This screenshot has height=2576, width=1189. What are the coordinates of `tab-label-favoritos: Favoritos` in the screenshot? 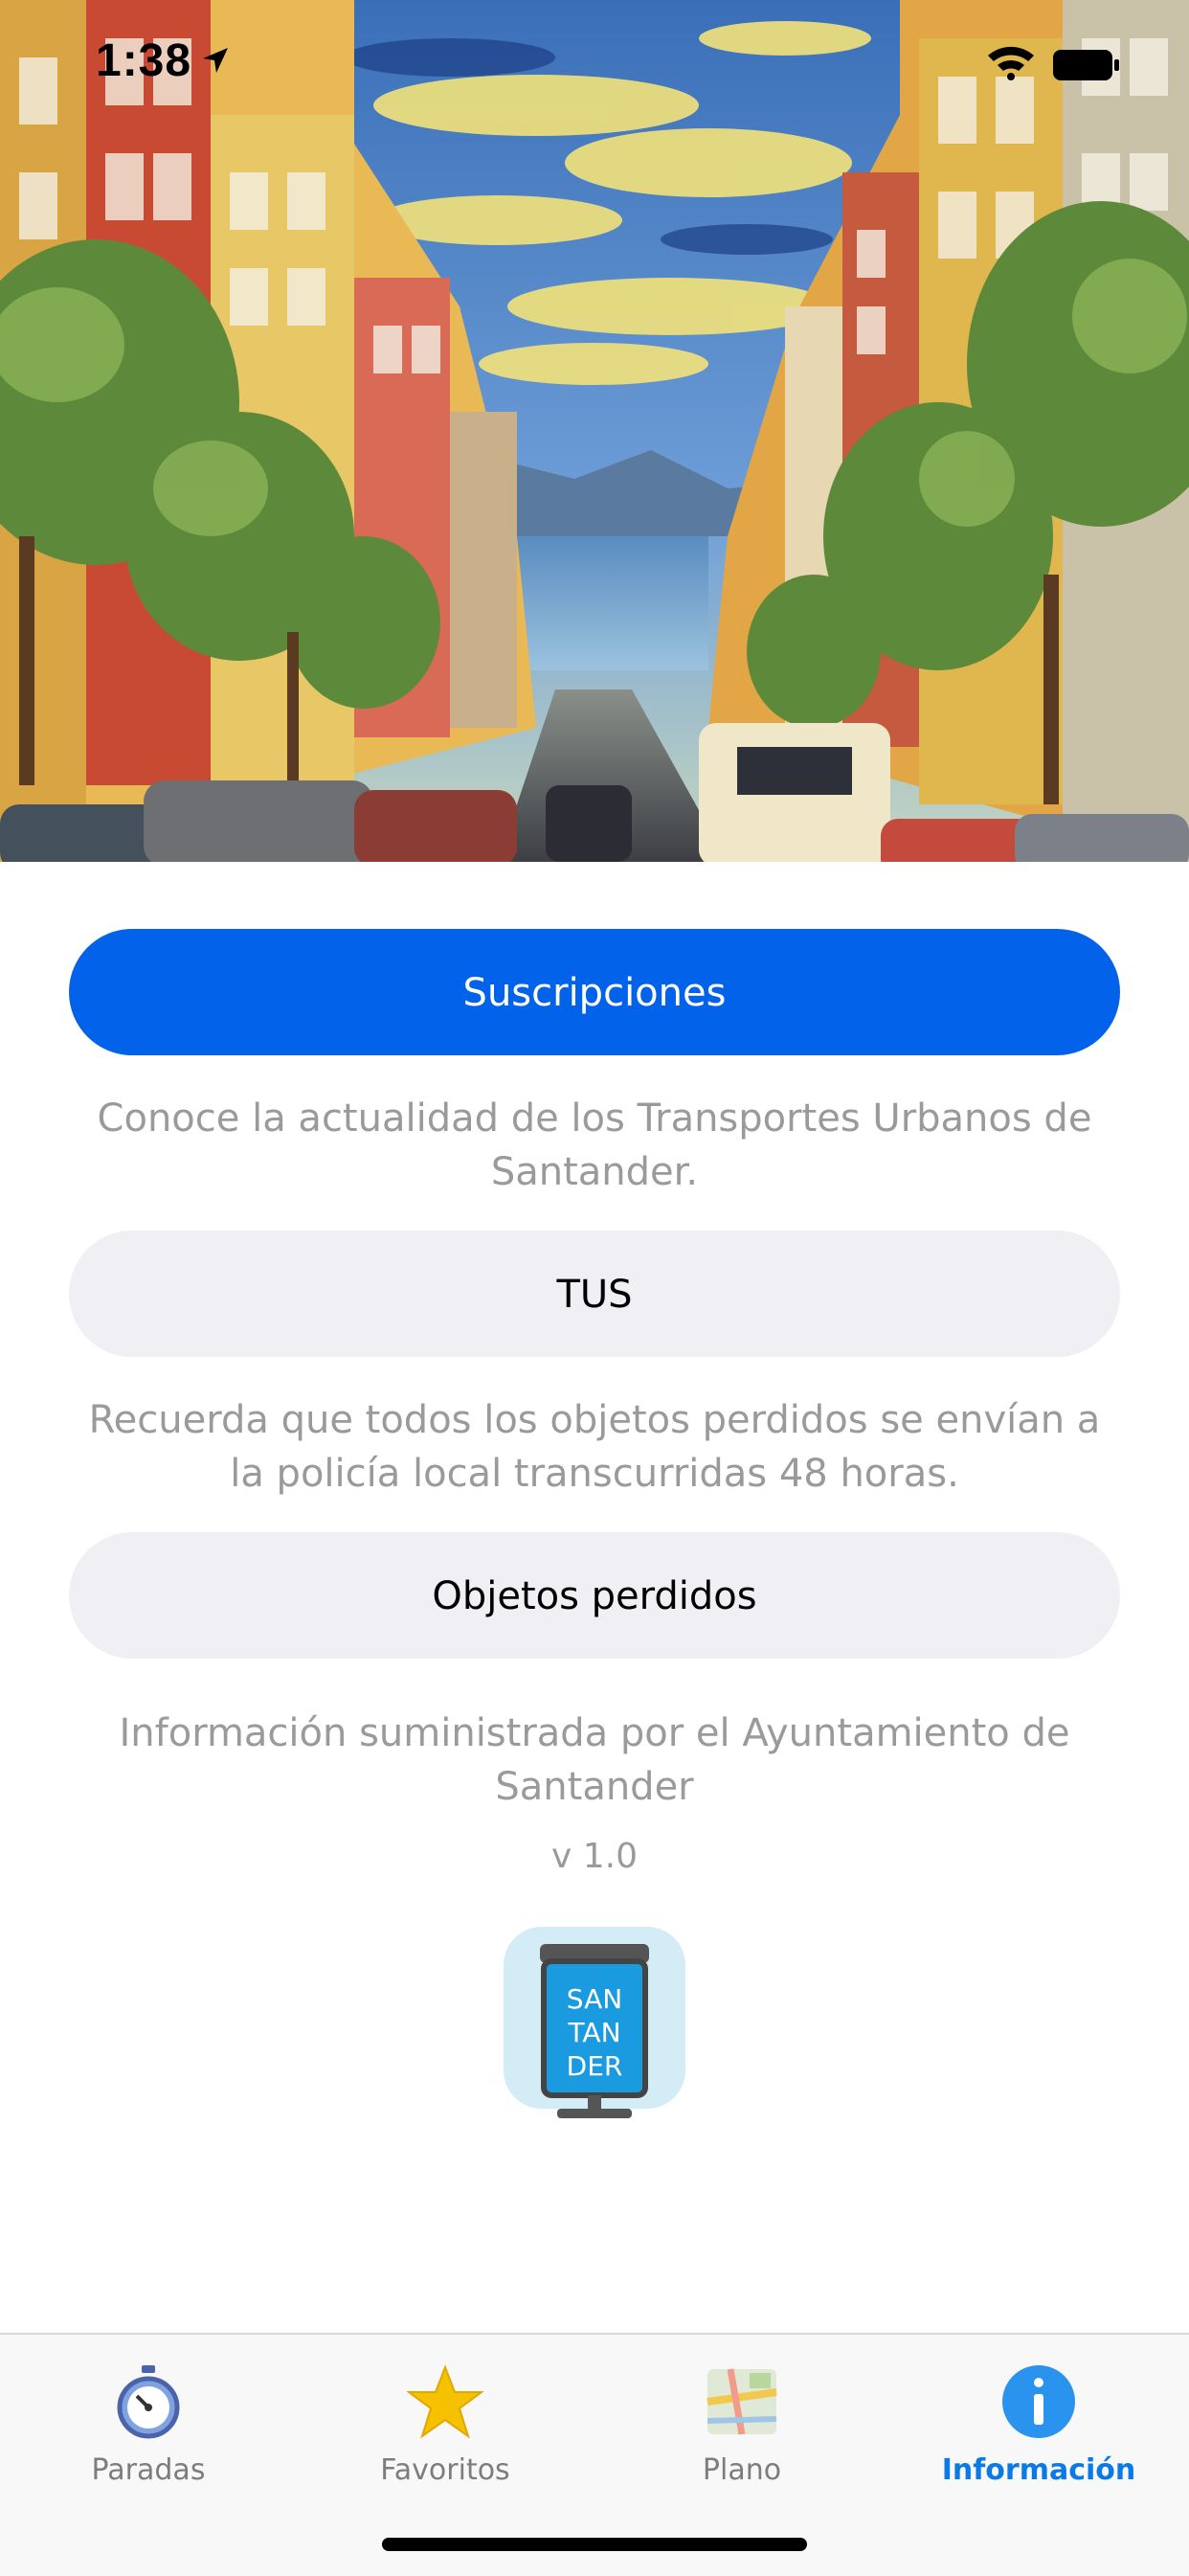 It's located at (445, 2470).